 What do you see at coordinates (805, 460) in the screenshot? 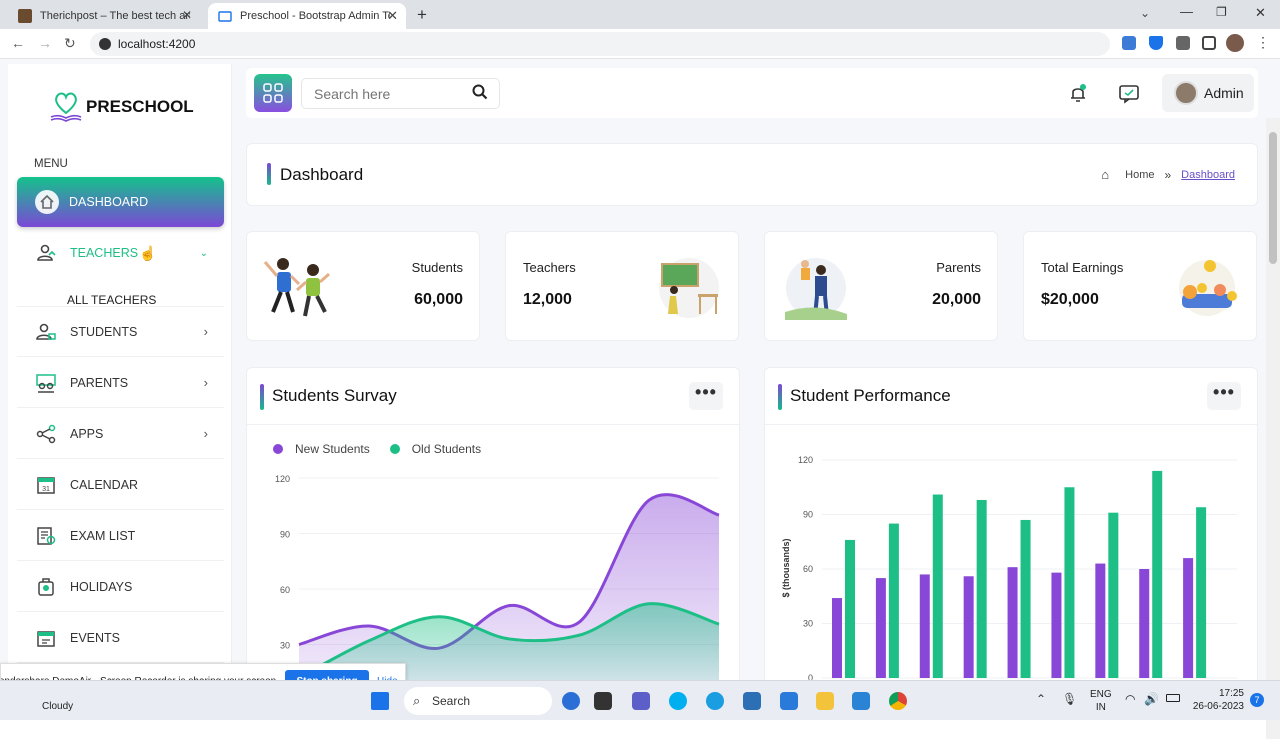
I see `y-tick-label: 120` at bounding box center [805, 460].